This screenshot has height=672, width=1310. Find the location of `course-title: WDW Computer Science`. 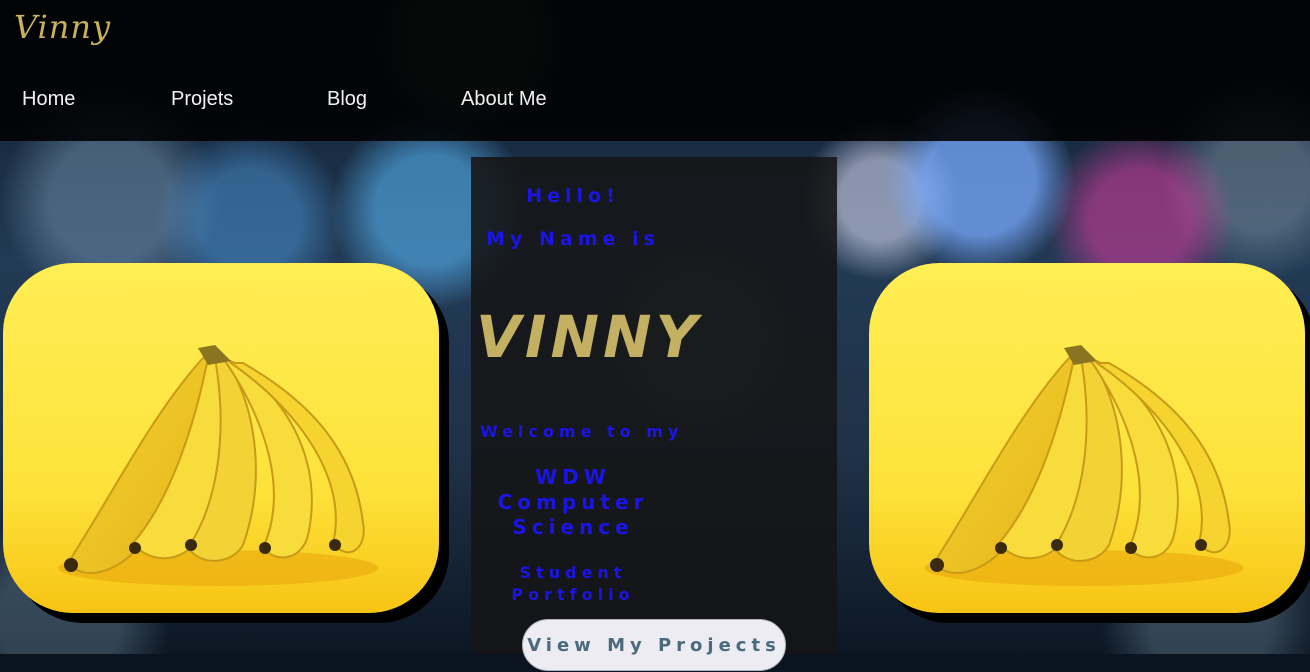

course-title: WDW Computer Science is located at coordinates (573, 502).